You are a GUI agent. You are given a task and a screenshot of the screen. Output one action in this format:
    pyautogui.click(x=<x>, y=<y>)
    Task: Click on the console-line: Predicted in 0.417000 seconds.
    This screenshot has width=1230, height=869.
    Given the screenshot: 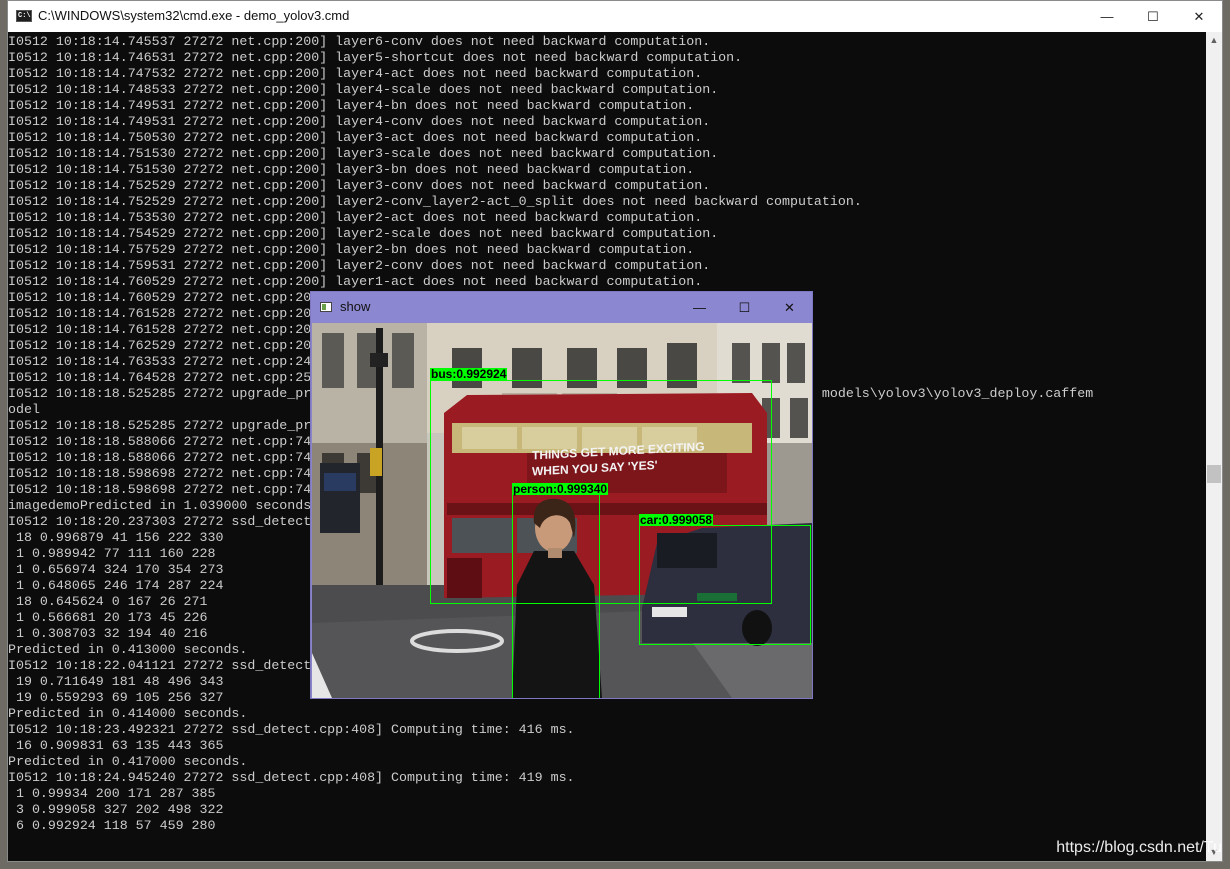 What is the action you would take?
    pyautogui.click(x=128, y=761)
    